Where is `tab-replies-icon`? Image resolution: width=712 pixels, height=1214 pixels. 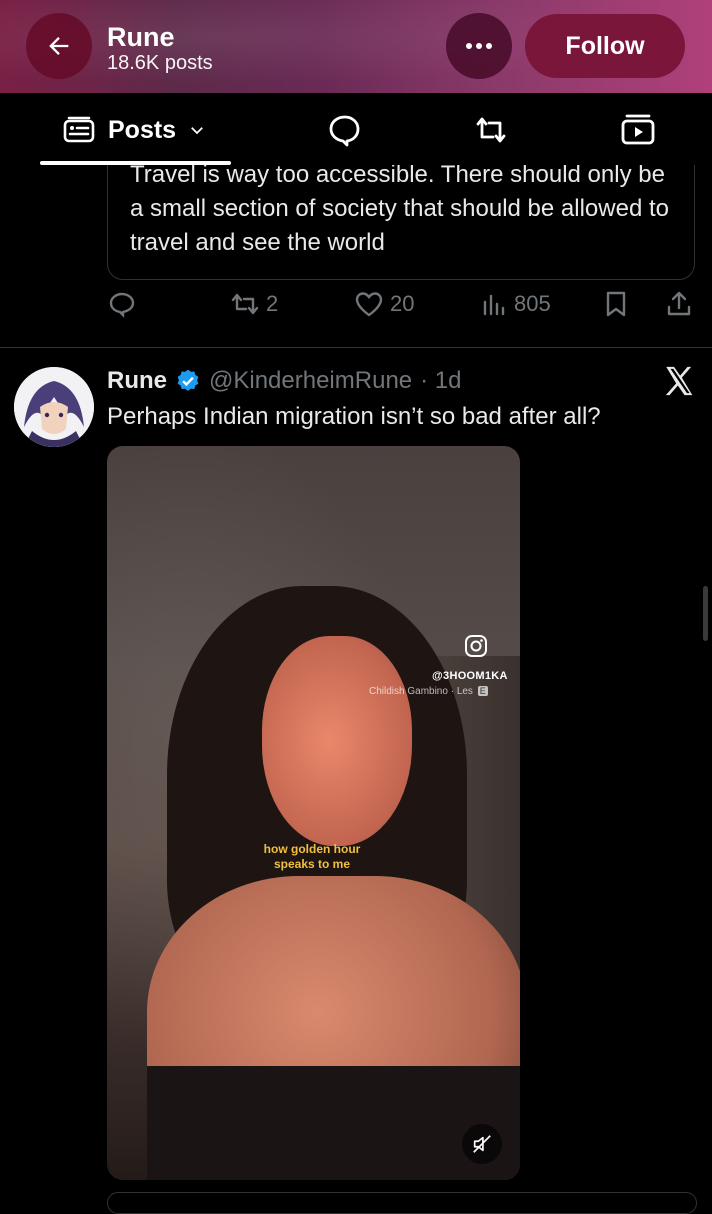 tab-replies-icon is located at coordinates (345, 130).